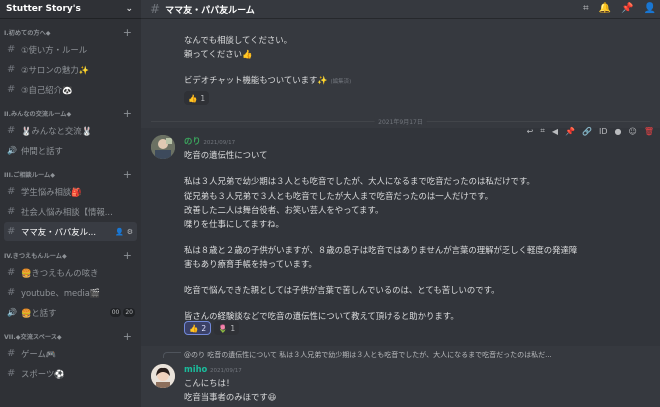 This screenshot has width=660, height=407. Describe the element at coordinates (226, 155) in the screenshot. I see `message-text: 吃音の遺伝性について` at that location.